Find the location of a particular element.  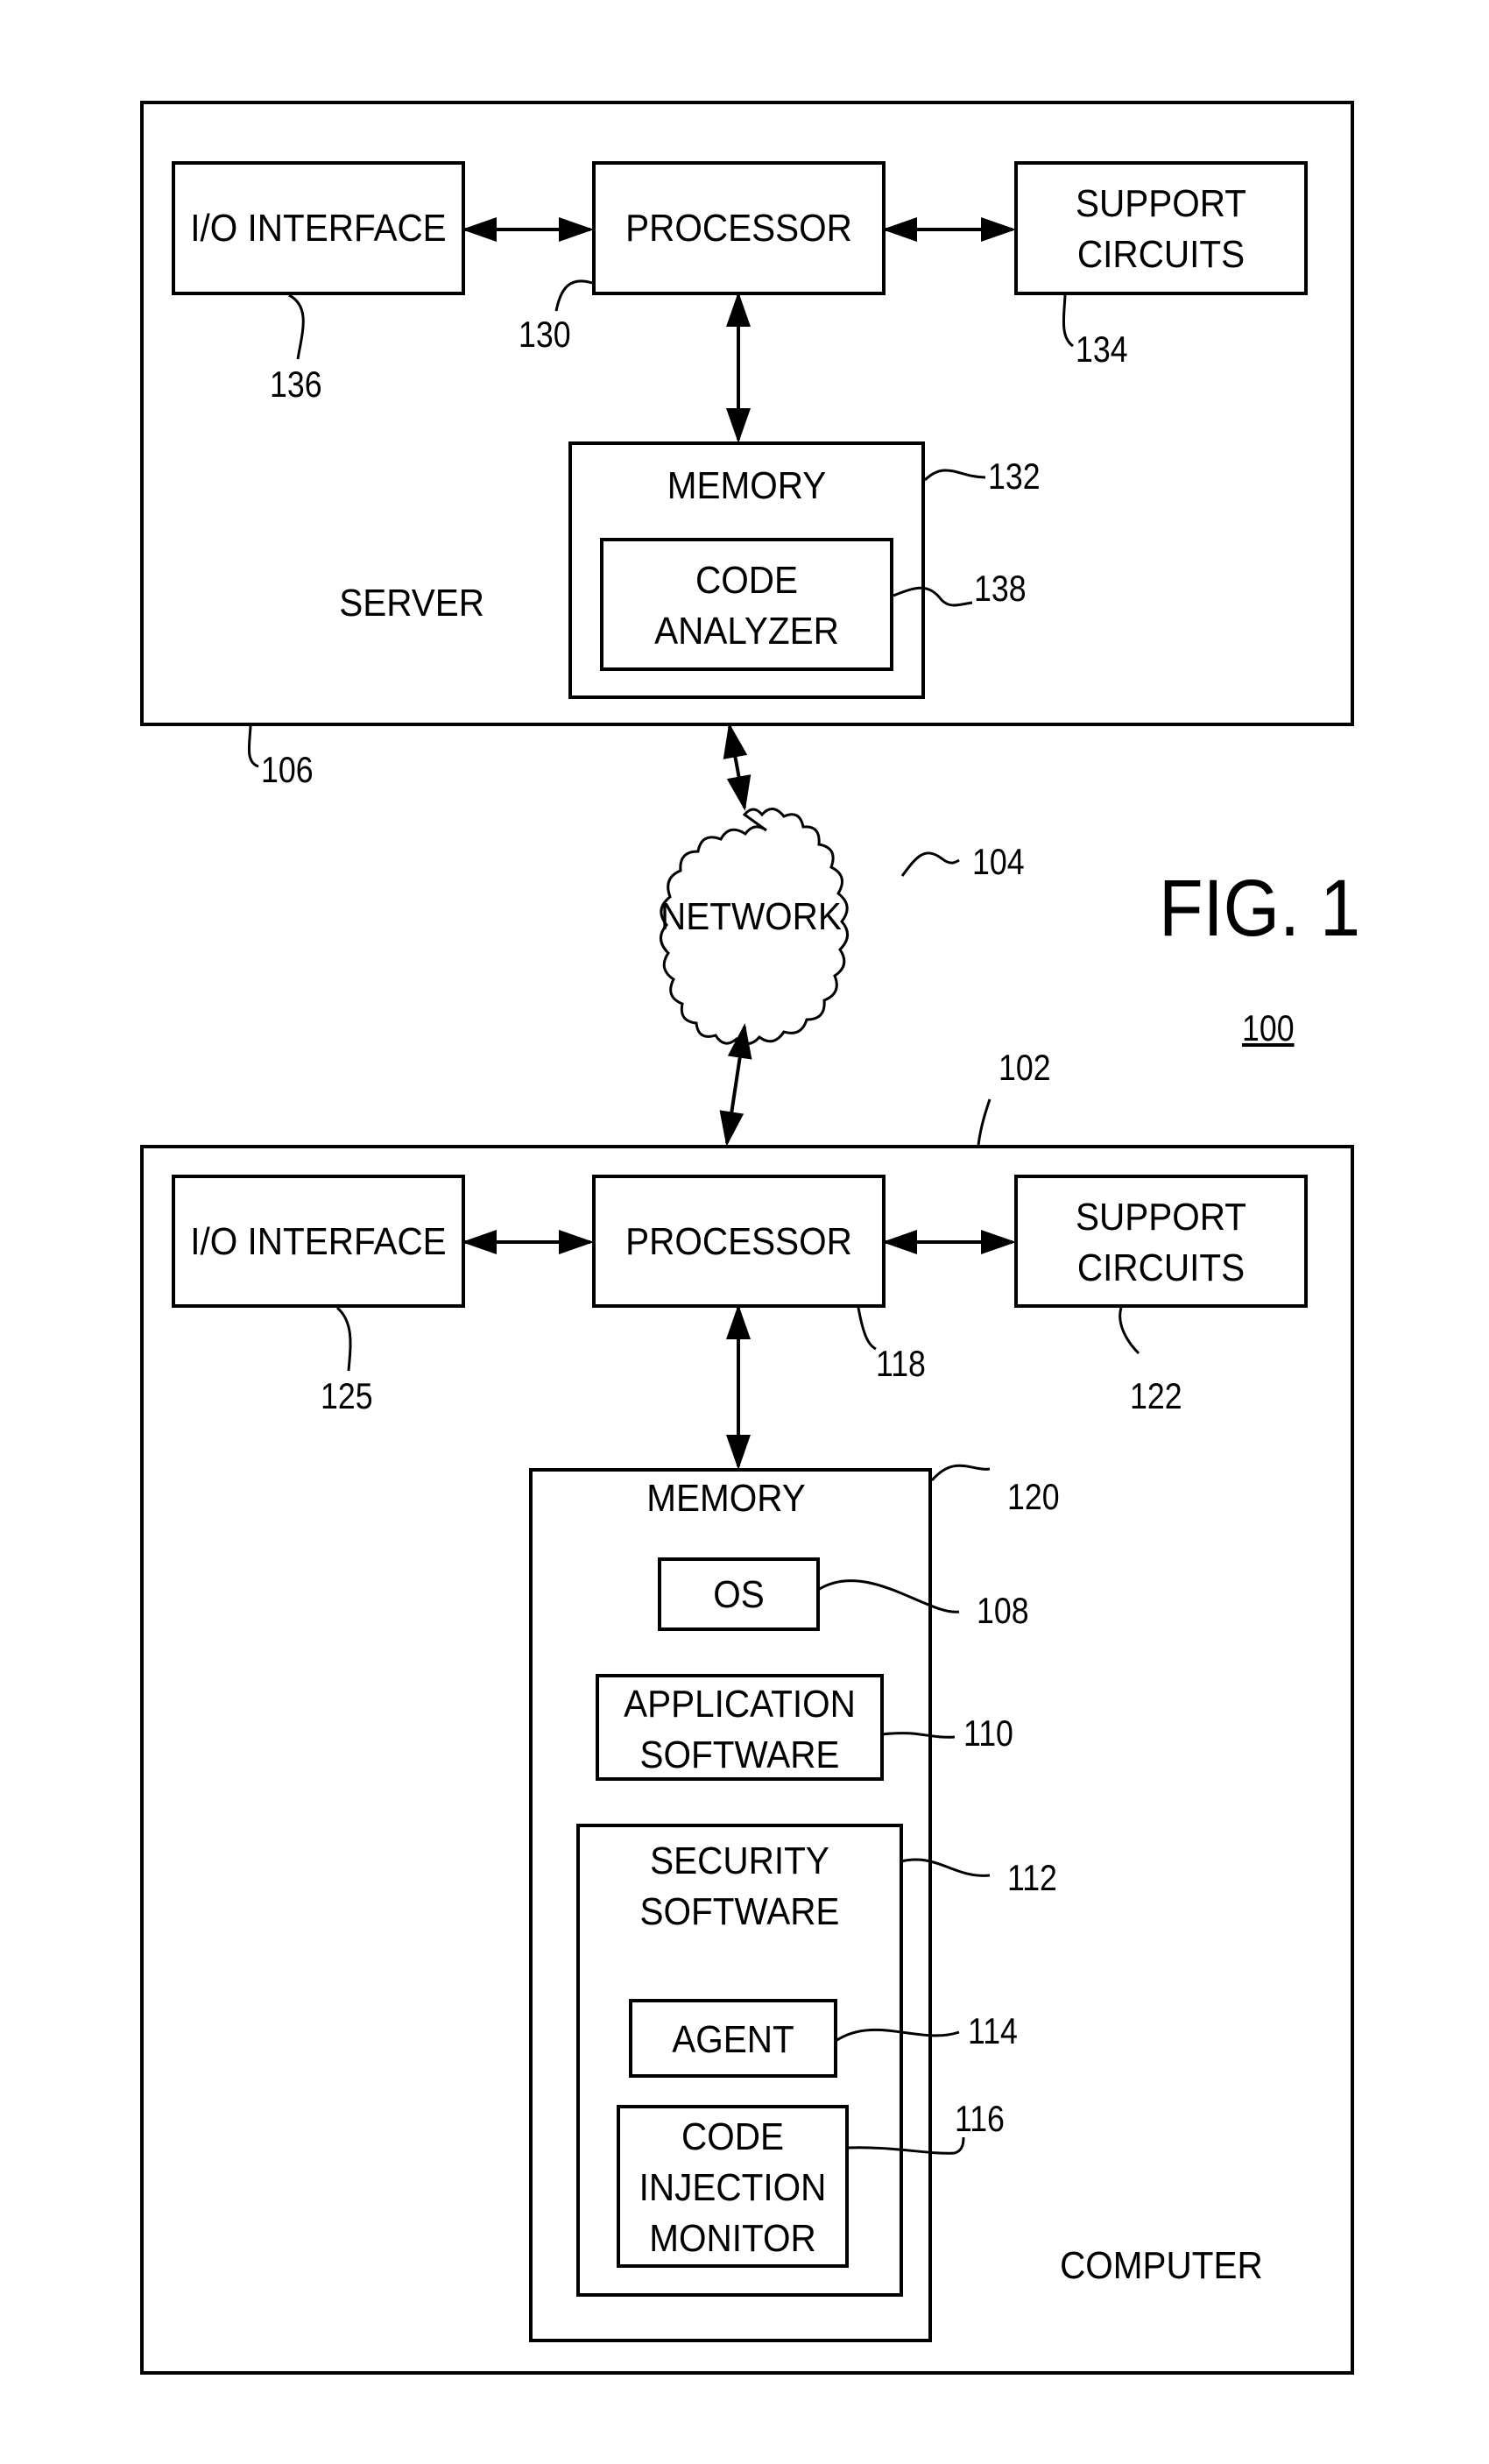

security-software-label: SECURITY SOFTWARE is located at coordinates (739, 1886).